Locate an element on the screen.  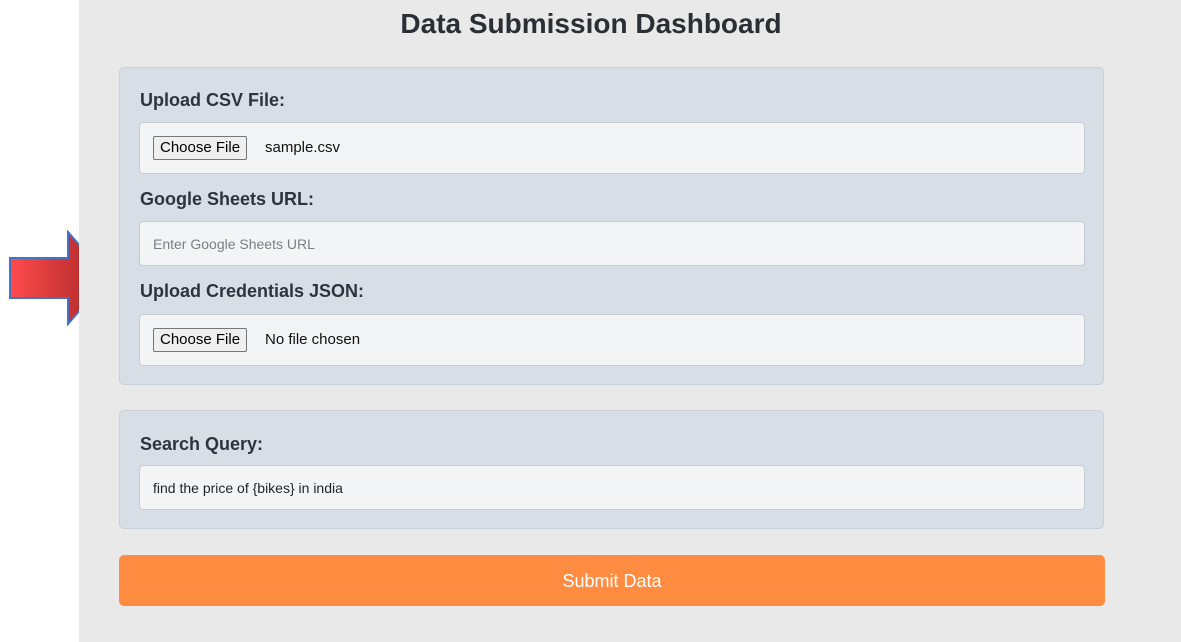
sheets-url-input: Enter Google Sheets URL is located at coordinates (612, 243).